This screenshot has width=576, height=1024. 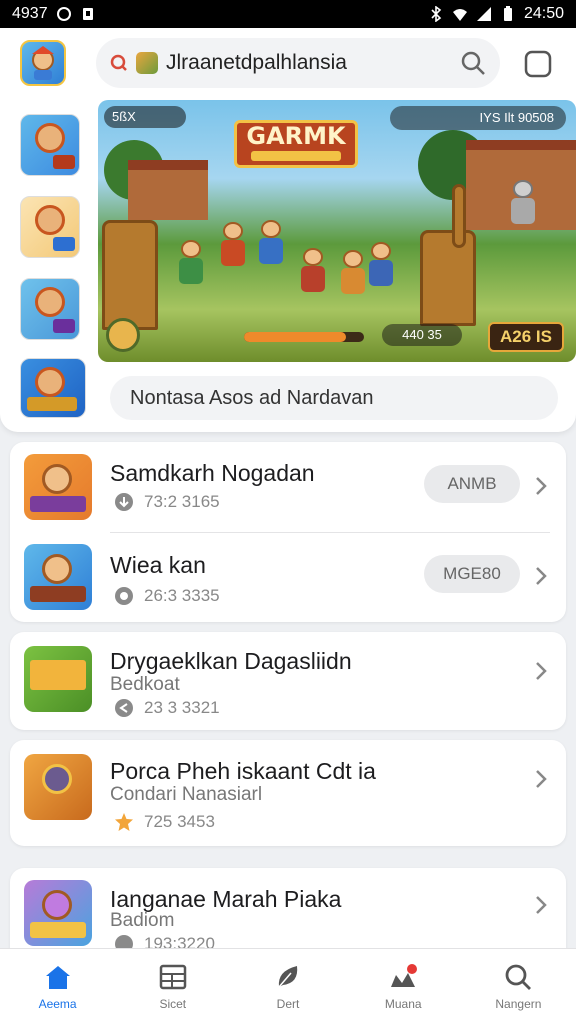 What do you see at coordinates (472, 574) in the screenshot?
I see `install-button: MGE80` at bounding box center [472, 574].